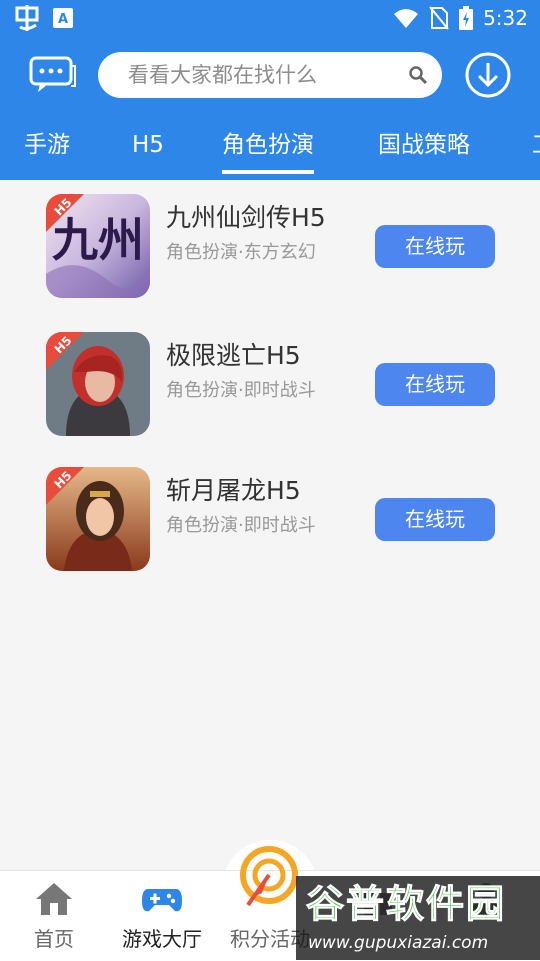 This screenshot has height=961, width=540. I want to click on watermark-logo: 谷普软件园, so click(406, 904).